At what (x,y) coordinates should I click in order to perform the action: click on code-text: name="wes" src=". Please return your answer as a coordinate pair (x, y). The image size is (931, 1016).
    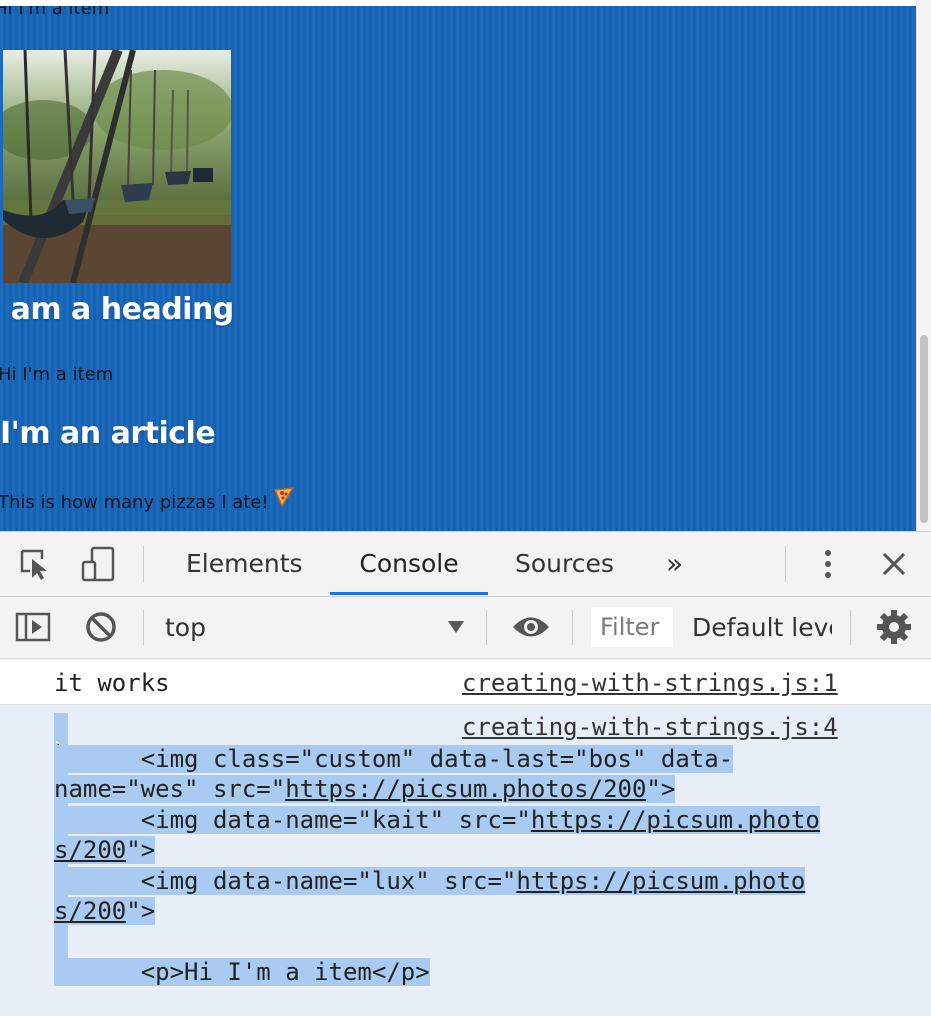
    Looking at the image, I should click on (170, 789).